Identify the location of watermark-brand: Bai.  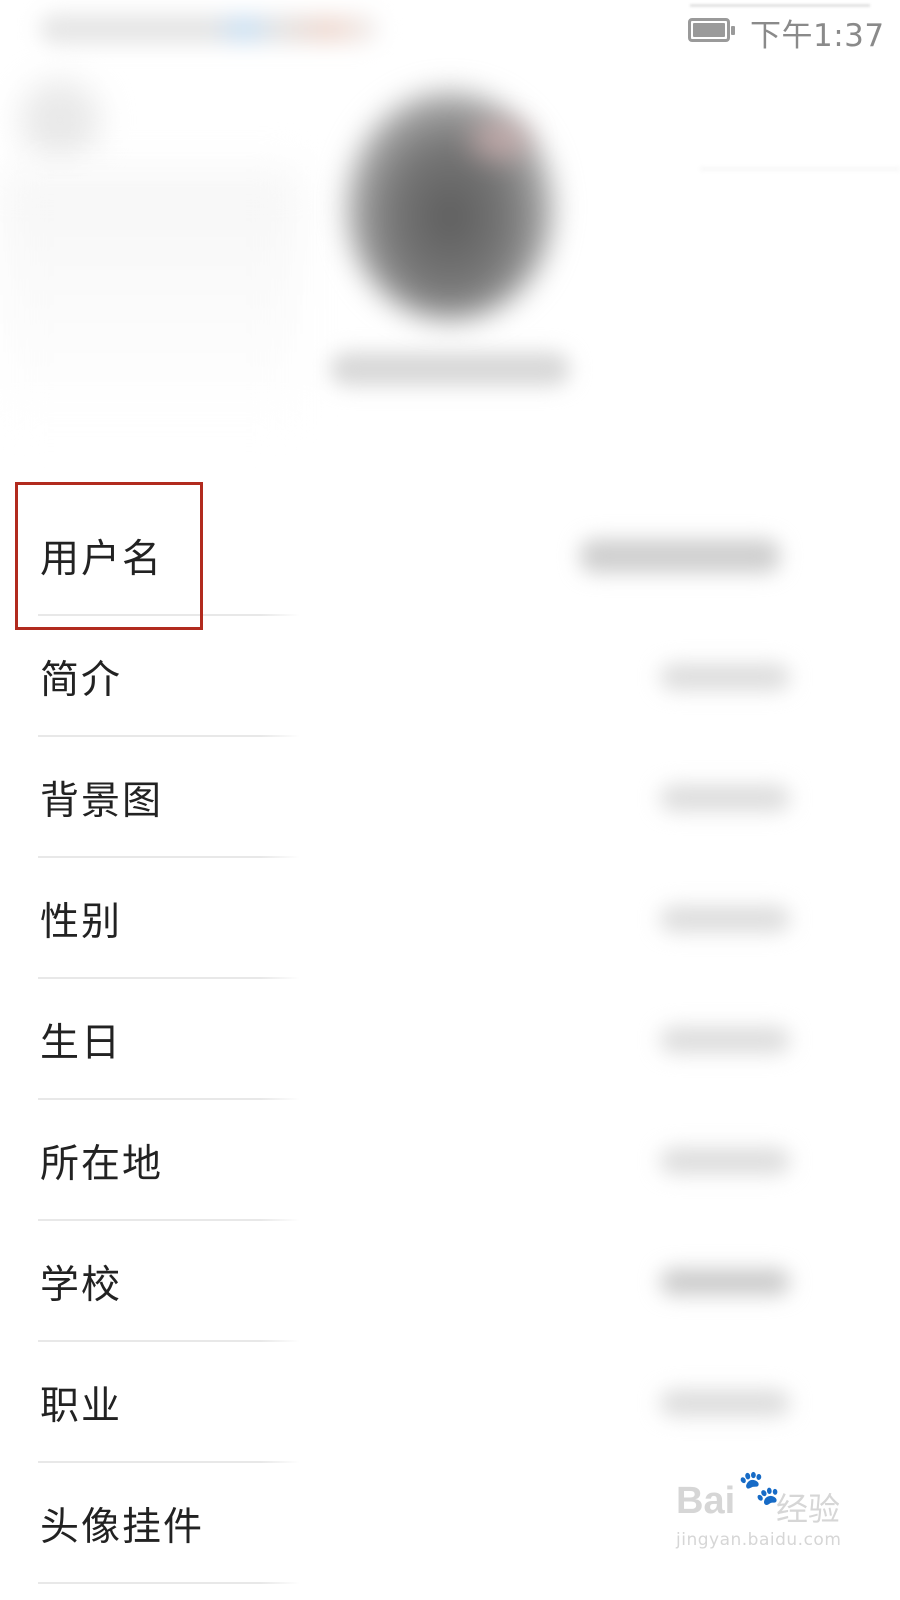
(706, 1501).